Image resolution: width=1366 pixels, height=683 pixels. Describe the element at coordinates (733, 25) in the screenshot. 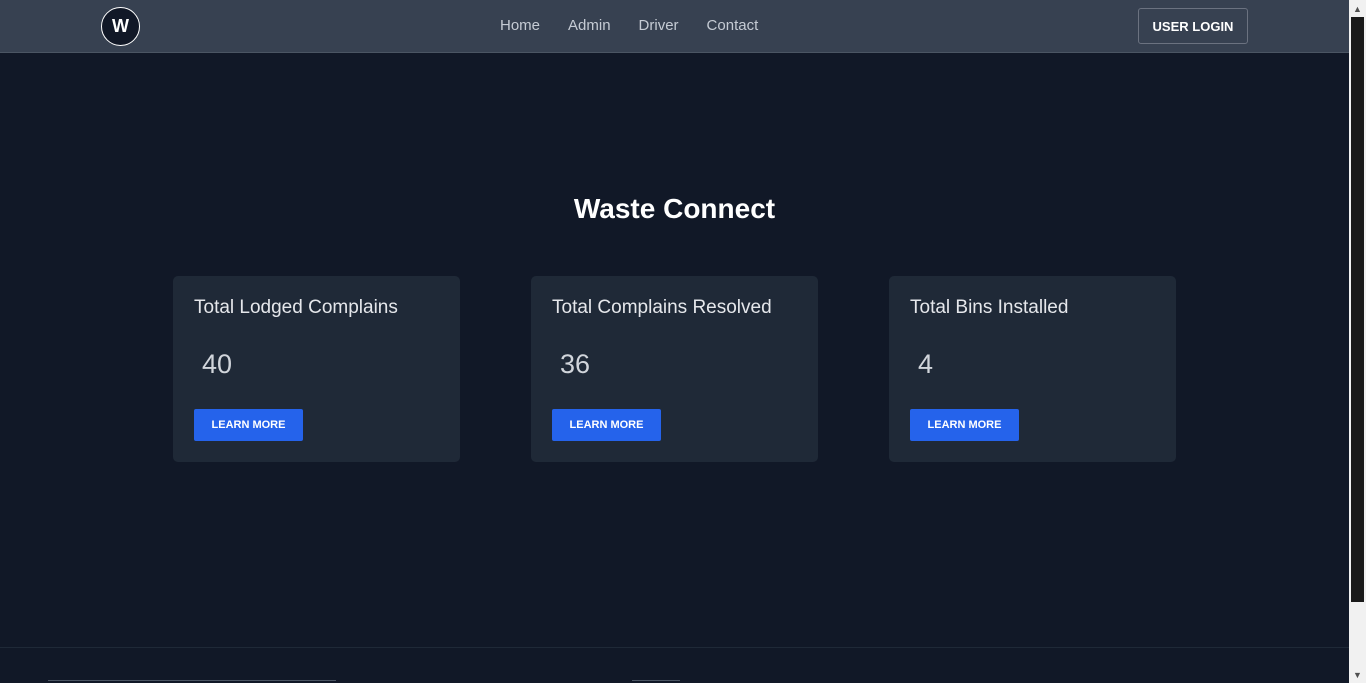

I see `nav-link-contact: Contact` at that location.